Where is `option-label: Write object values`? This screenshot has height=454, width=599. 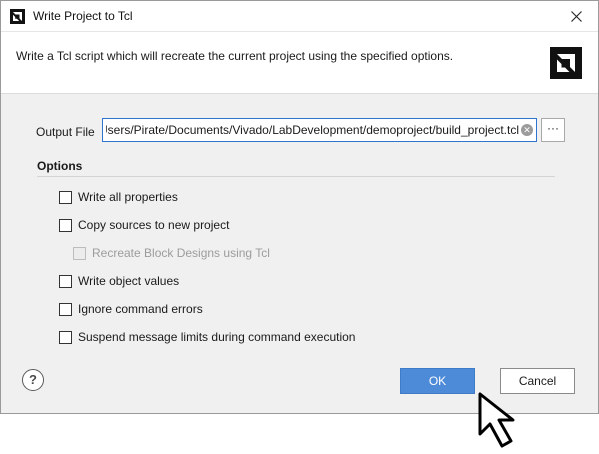 option-label: Write object values is located at coordinates (129, 281).